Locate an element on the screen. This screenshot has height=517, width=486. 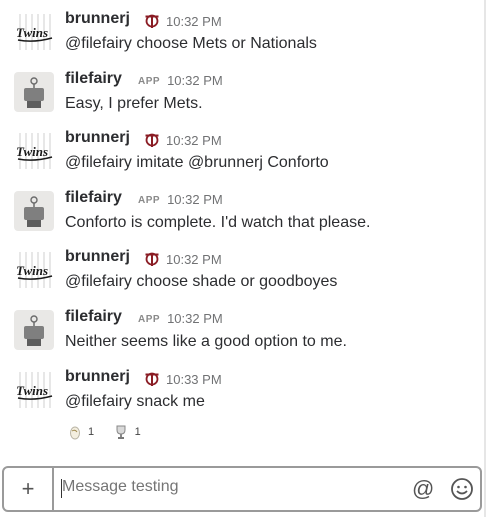
message-meta: 10:33 PM is located at coordinates (183, 379).